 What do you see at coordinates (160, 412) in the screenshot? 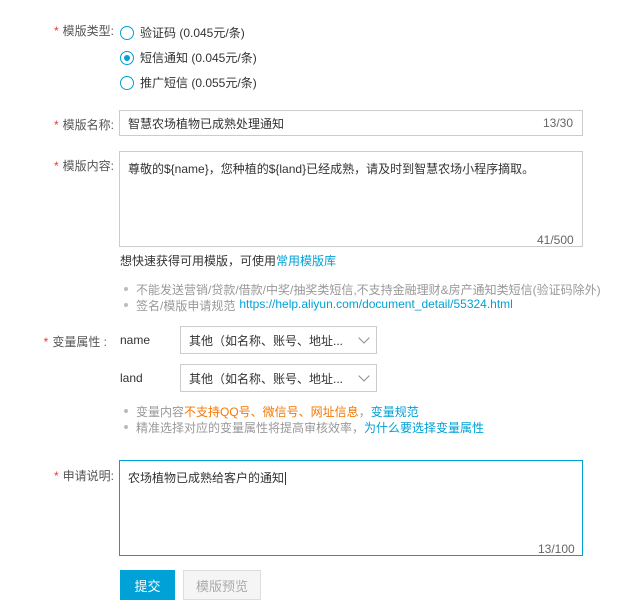
I see `hint-text: 变量内容` at bounding box center [160, 412].